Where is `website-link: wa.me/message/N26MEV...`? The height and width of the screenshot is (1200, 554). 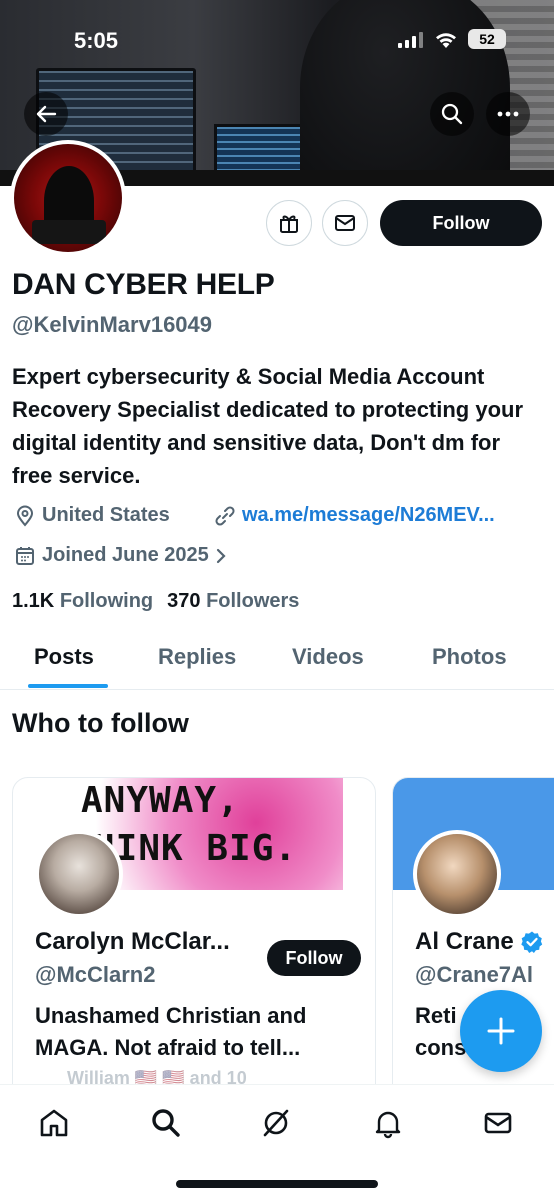
website-link: wa.me/message/N26MEV... is located at coordinates (368, 515).